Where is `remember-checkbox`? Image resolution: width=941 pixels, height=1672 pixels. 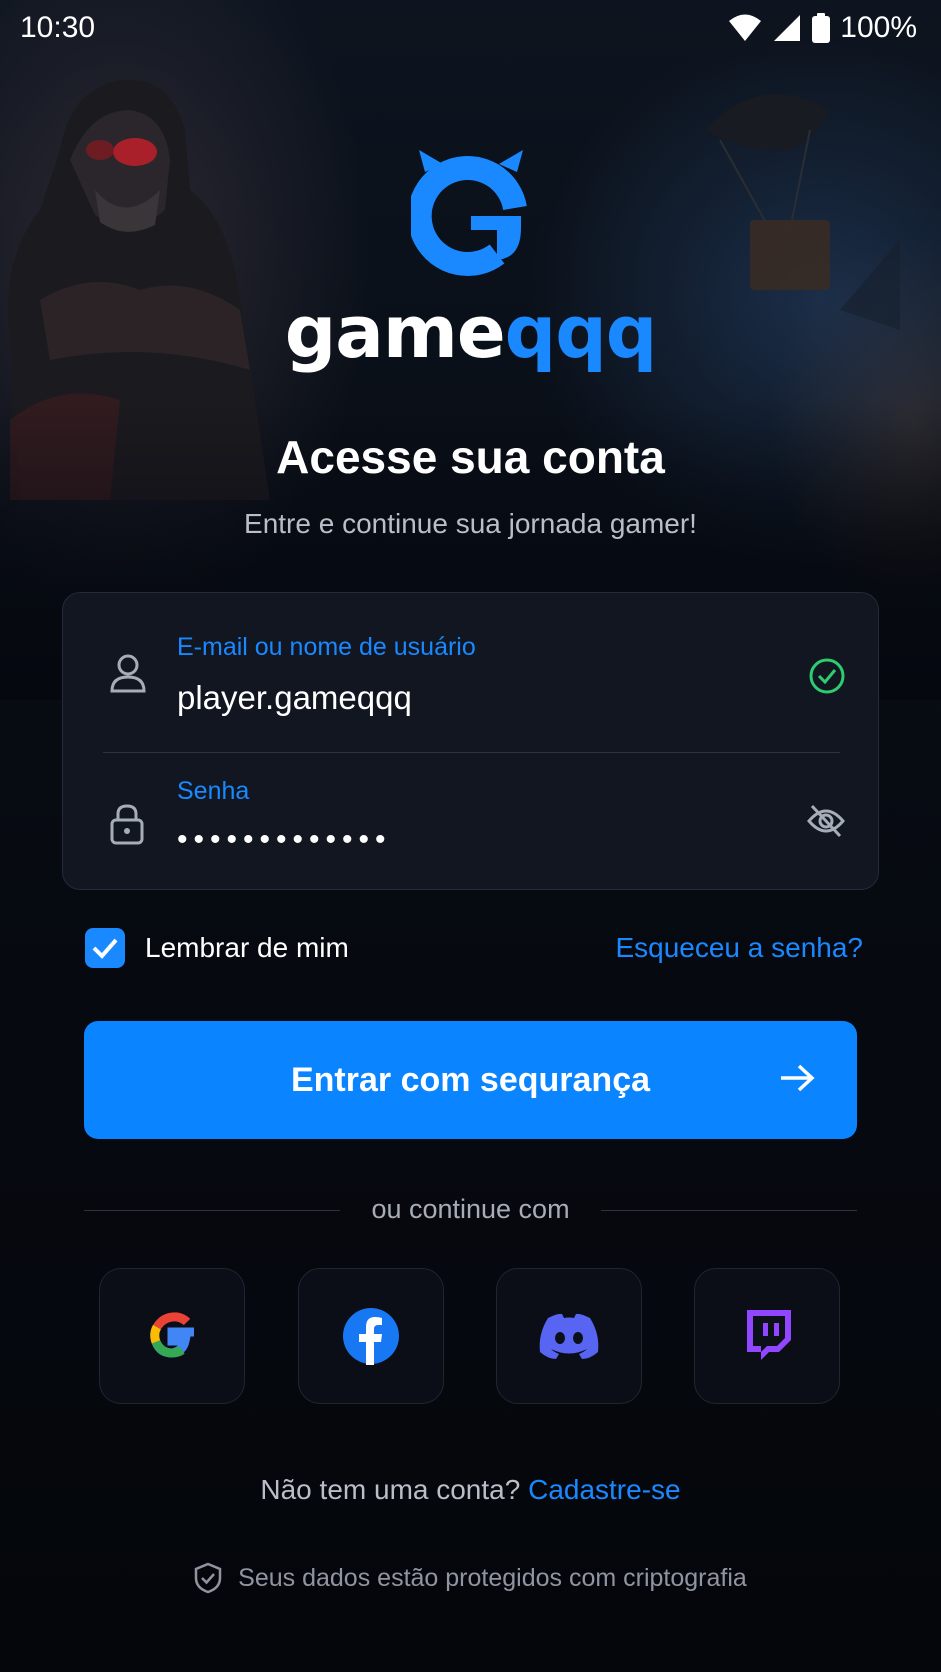 remember-checkbox is located at coordinates (105, 948).